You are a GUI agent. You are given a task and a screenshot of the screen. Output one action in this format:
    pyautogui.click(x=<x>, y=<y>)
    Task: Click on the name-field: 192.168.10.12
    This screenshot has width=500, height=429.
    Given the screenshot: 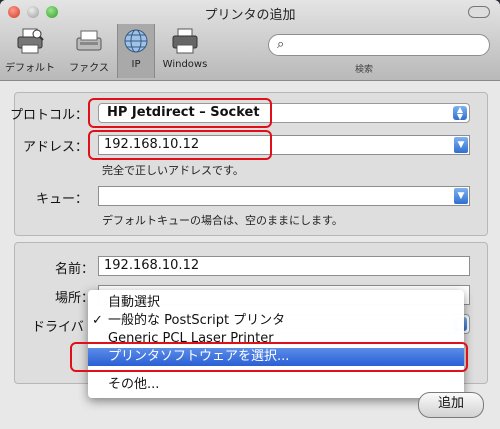 What is the action you would take?
    pyautogui.click(x=284, y=266)
    